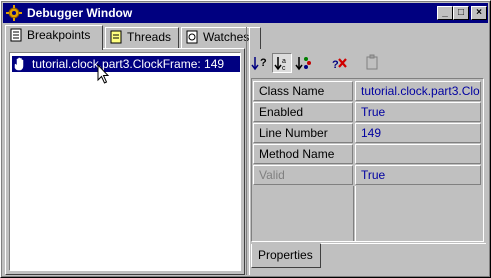  I want to click on maximize-icon: □, so click(461, 12).